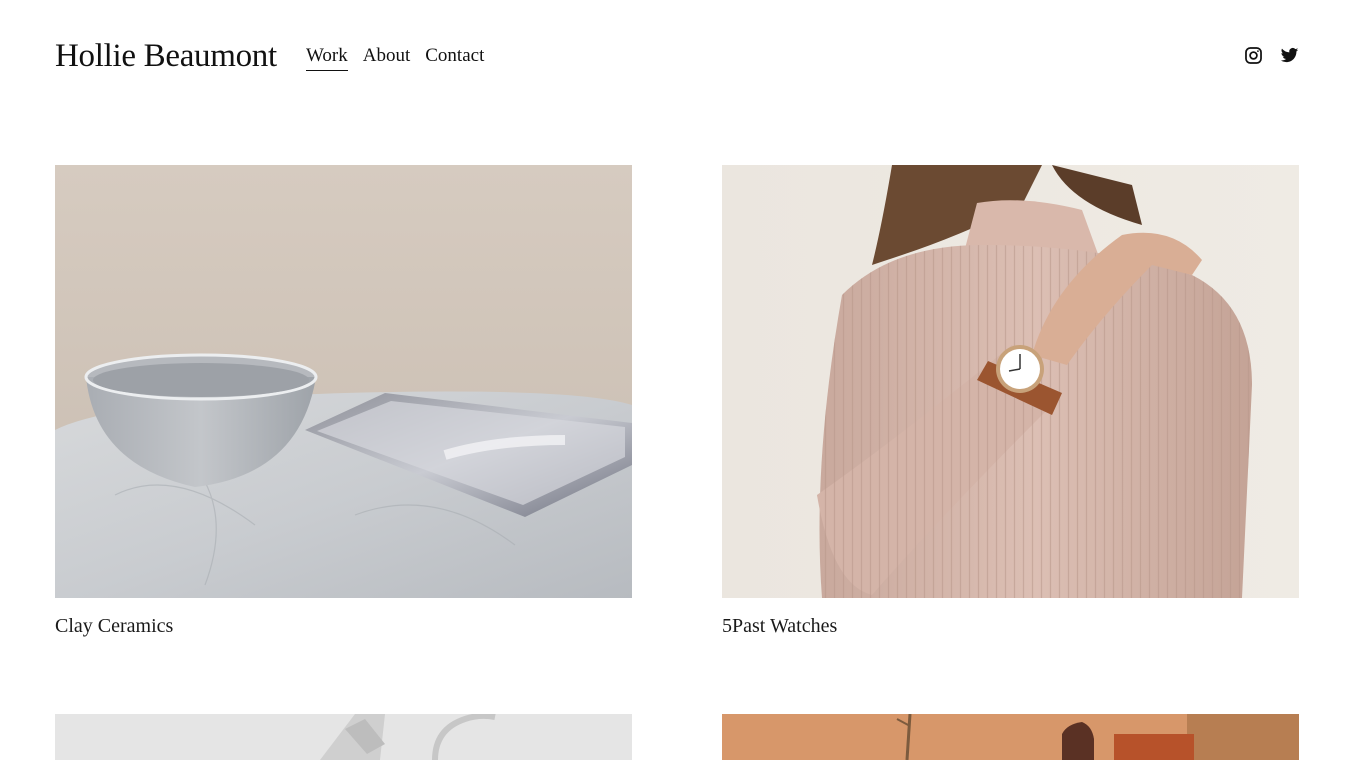 This screenshot has height=760, width=1350. Describe the element at coordinates (166, 56) in the screenshot. I see `site-title: Hollie Beaumont` at that location.